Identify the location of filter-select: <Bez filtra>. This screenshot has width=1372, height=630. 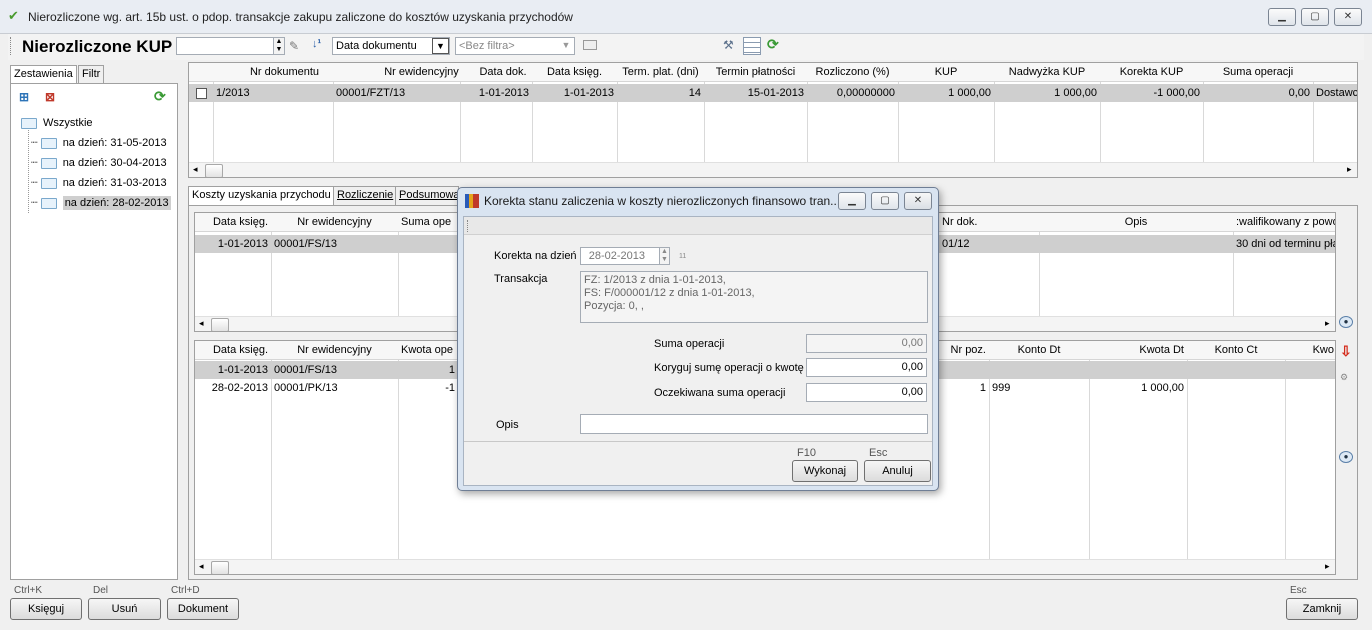
(515, 46).